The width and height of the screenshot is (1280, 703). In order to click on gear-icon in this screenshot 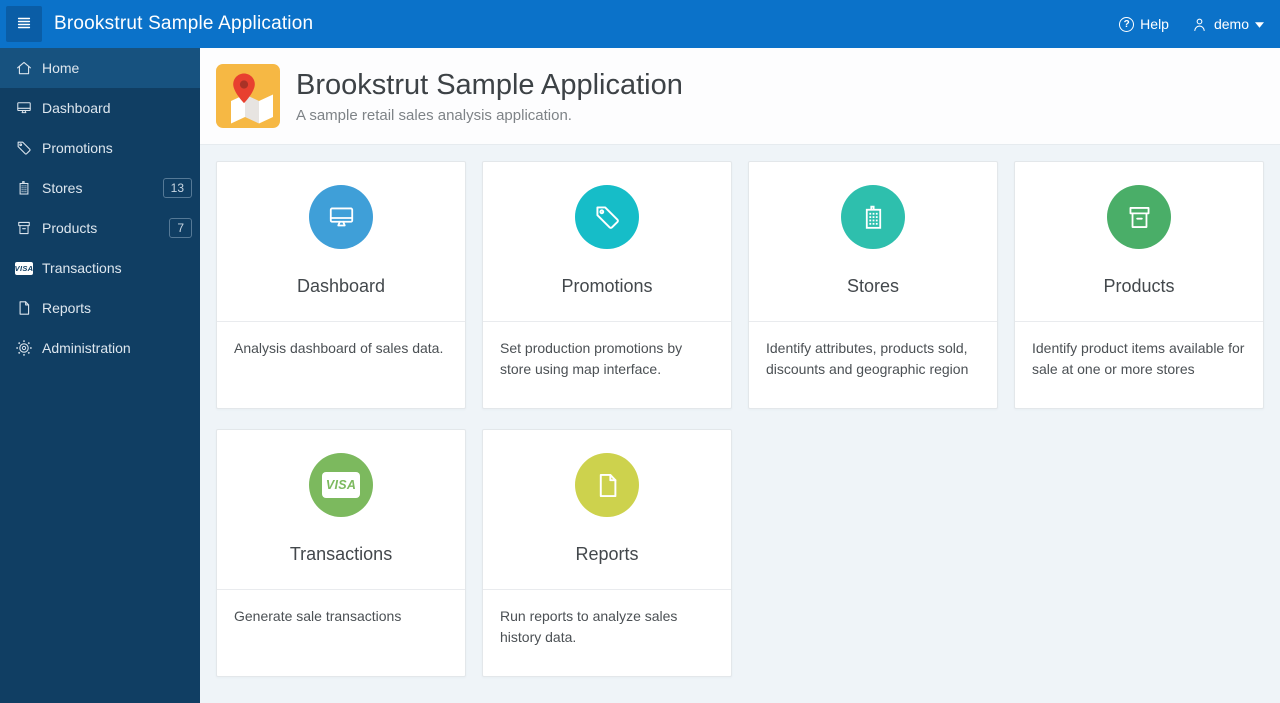, I will do `click(24, 348)`.